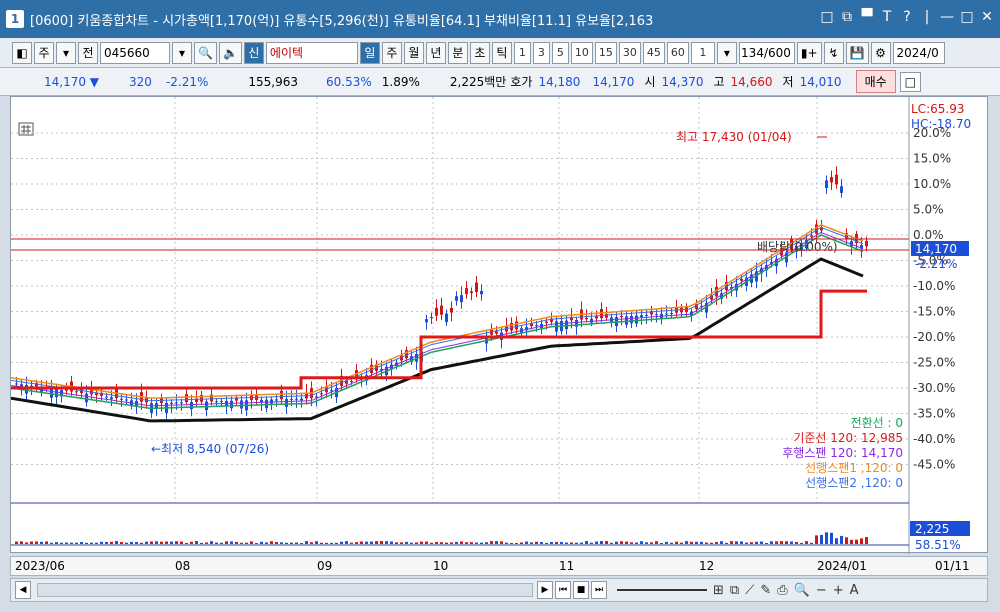  I want to click on tf-day: 일, so click(369, 52).